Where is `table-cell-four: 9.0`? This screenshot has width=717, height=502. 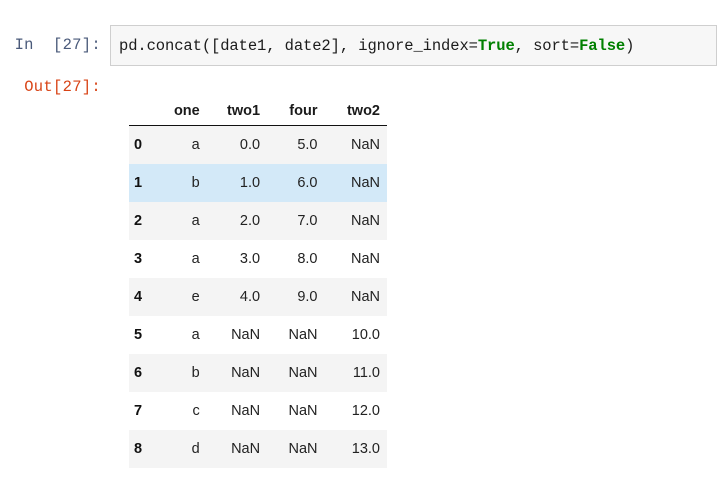 table-cell-four: 9.0 is located at coordinates (296, 297).